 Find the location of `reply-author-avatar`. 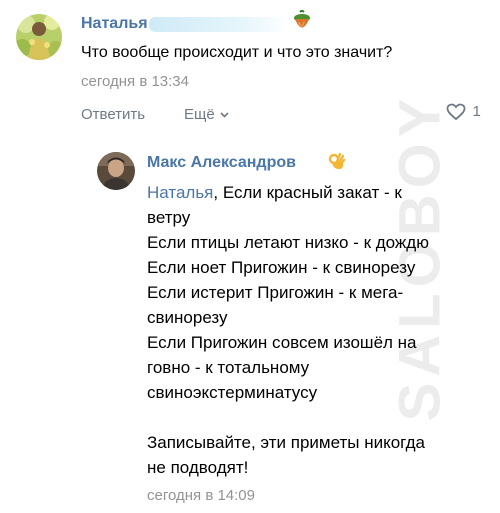

reply-author-avatar is located at coordinates (116, 171).